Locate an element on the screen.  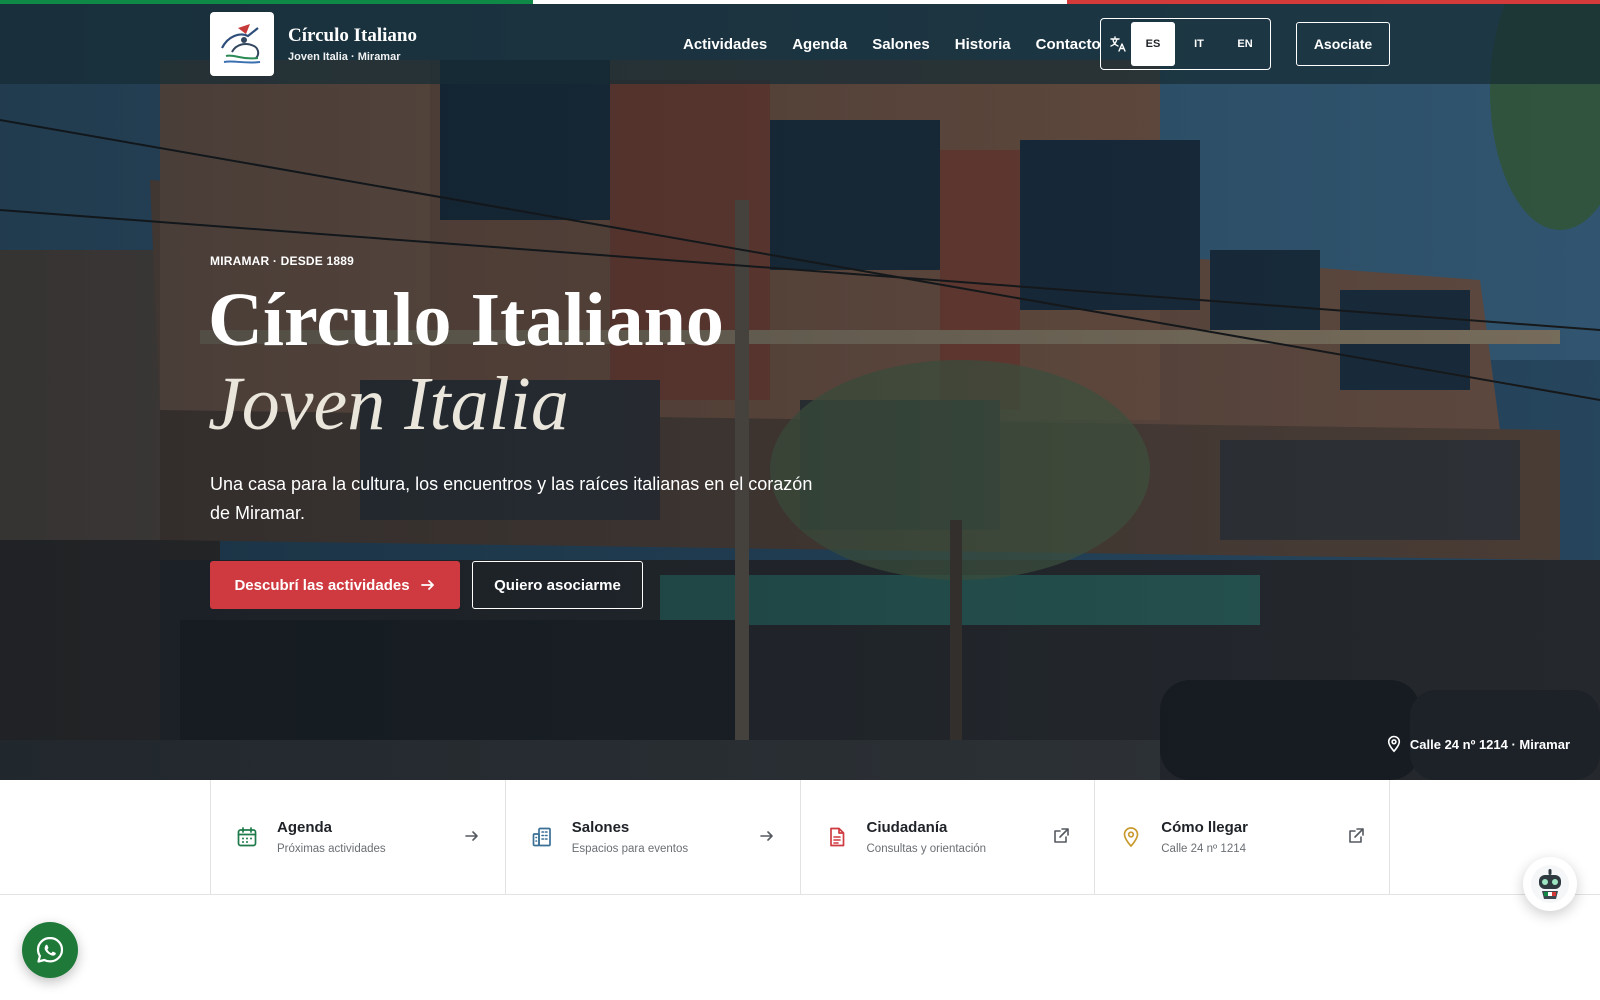
quick-link-salones: Salones Espacios para eventos is located at coordinates (653, 837).